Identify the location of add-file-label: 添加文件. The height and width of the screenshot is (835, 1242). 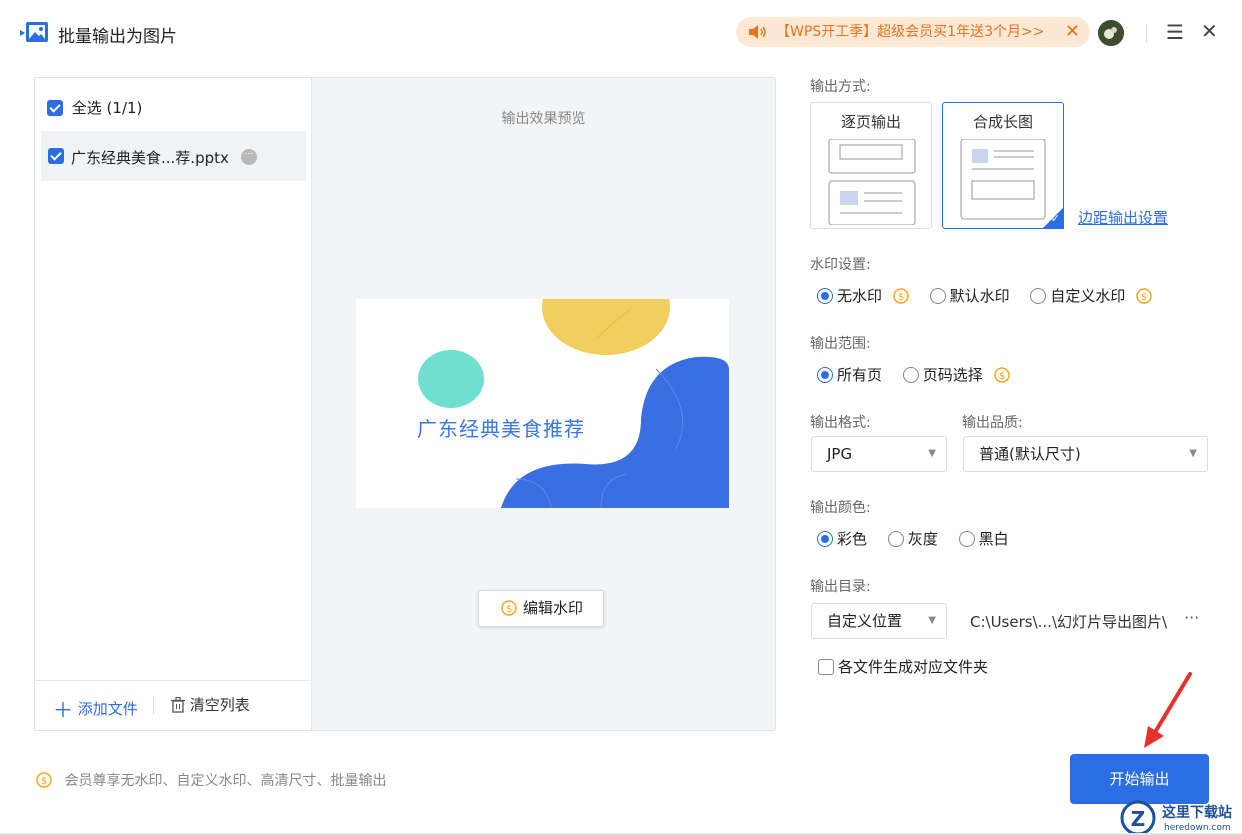
(107, 709).